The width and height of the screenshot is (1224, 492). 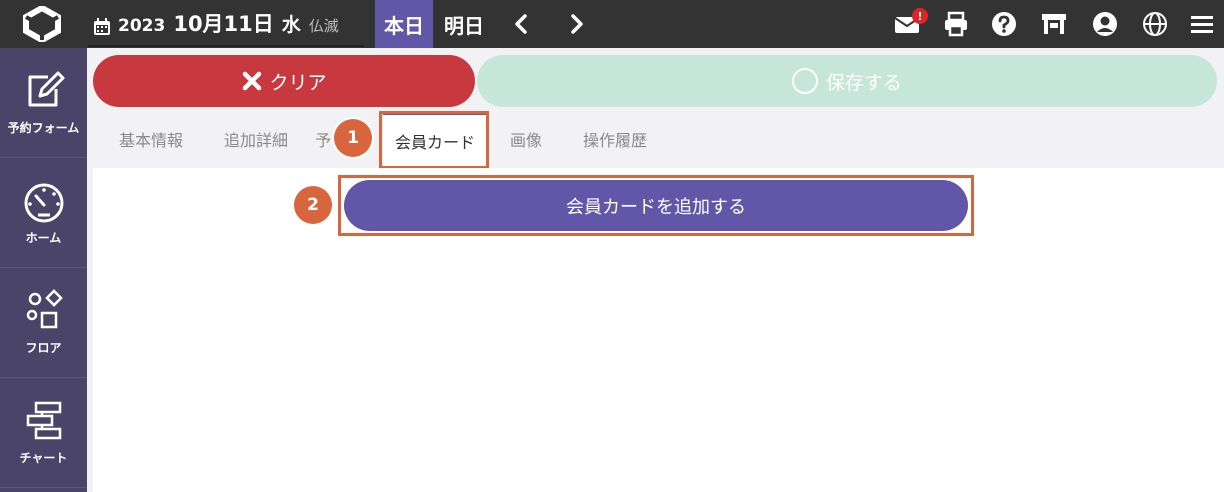 I want to click on date-year: 2023, so click(x=142, y=26).